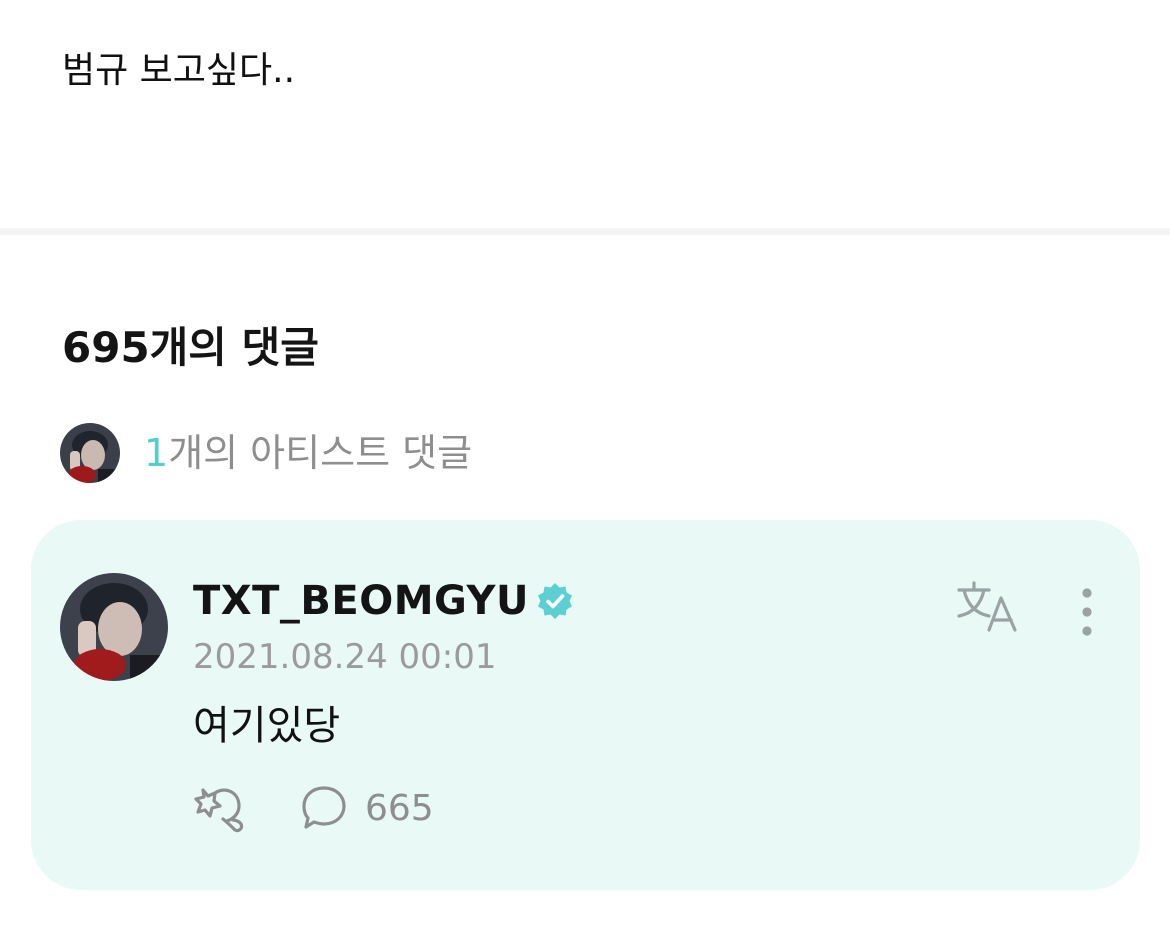 The height and width of the screenshot is (932, 1170). I want to click on author-row: TXT_BEOMGYU, so click(384, 601).